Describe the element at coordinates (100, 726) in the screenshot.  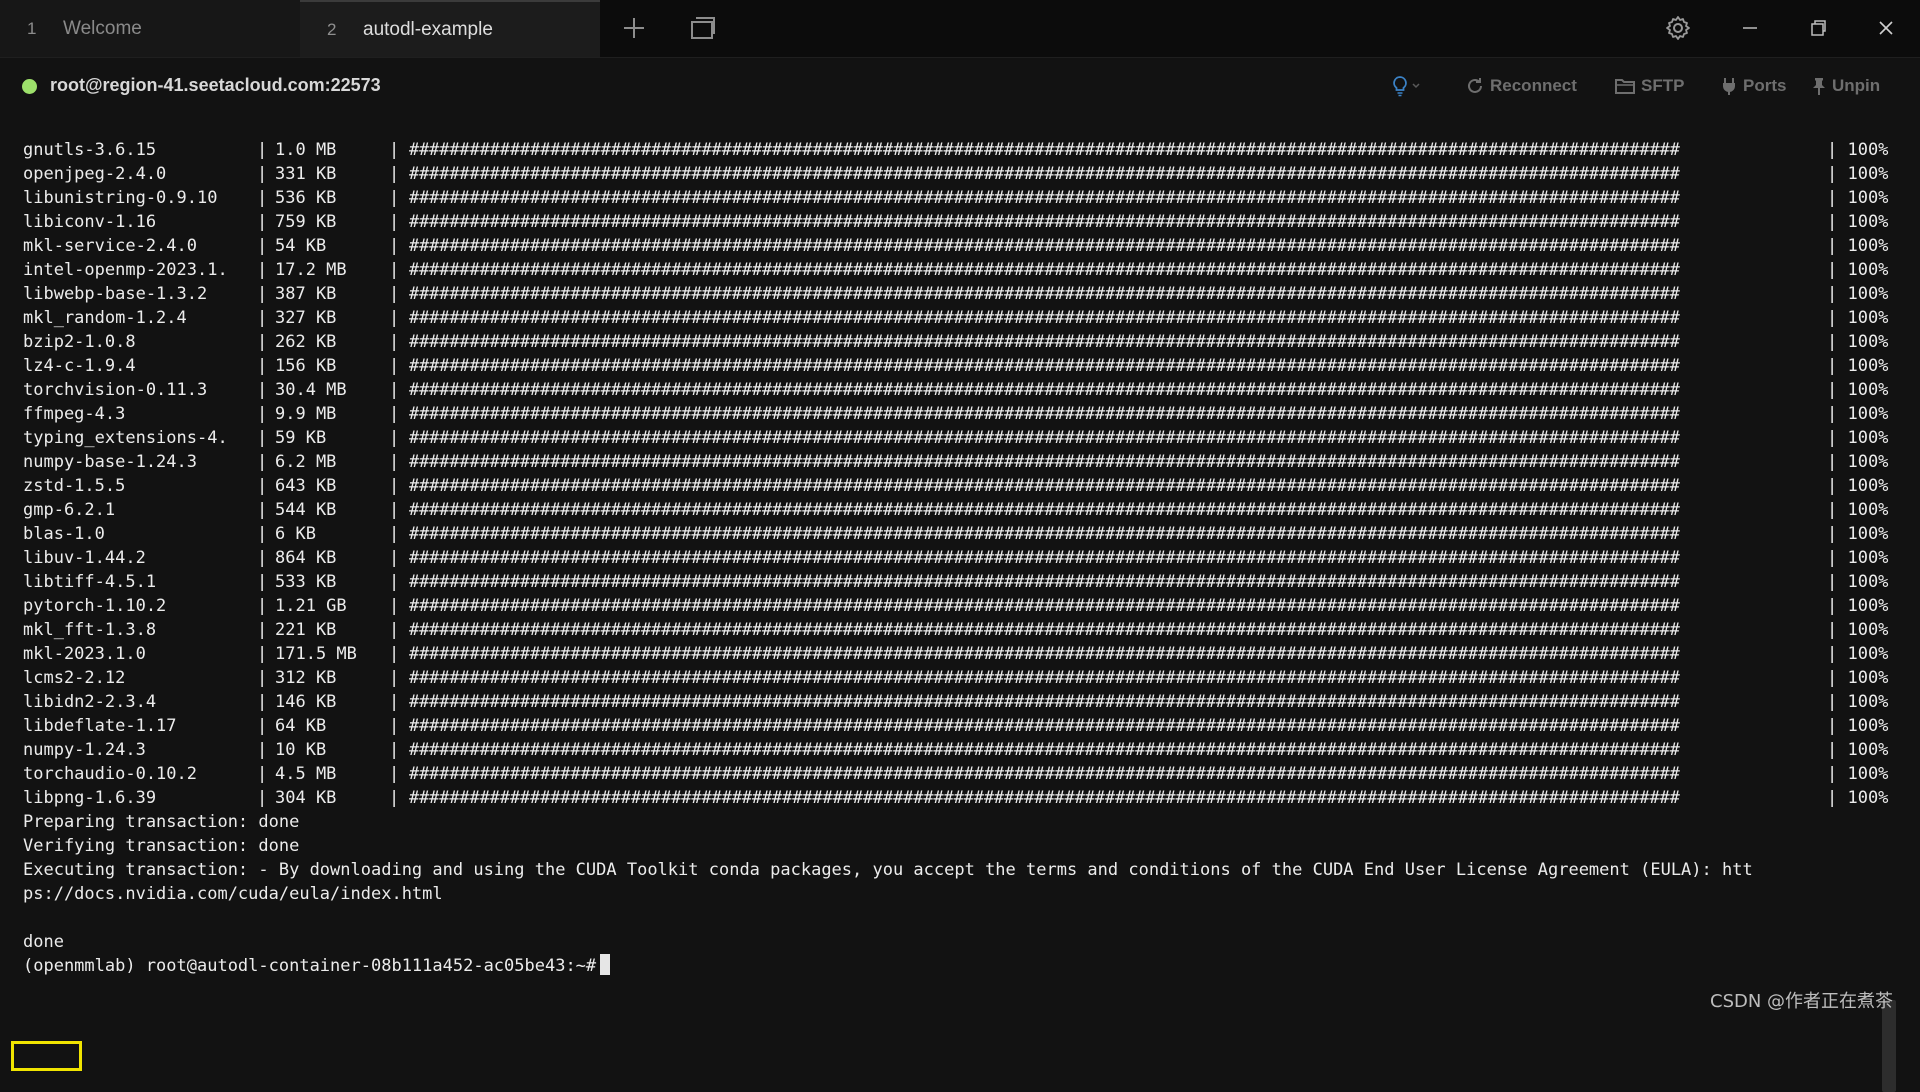
I see `package-name: libdeflate-1.17` at that location.